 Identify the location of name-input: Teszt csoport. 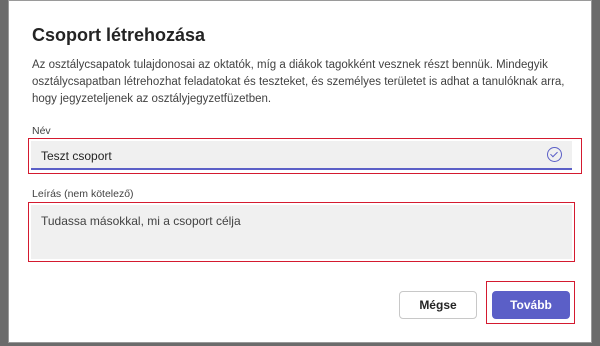
(301, 155).